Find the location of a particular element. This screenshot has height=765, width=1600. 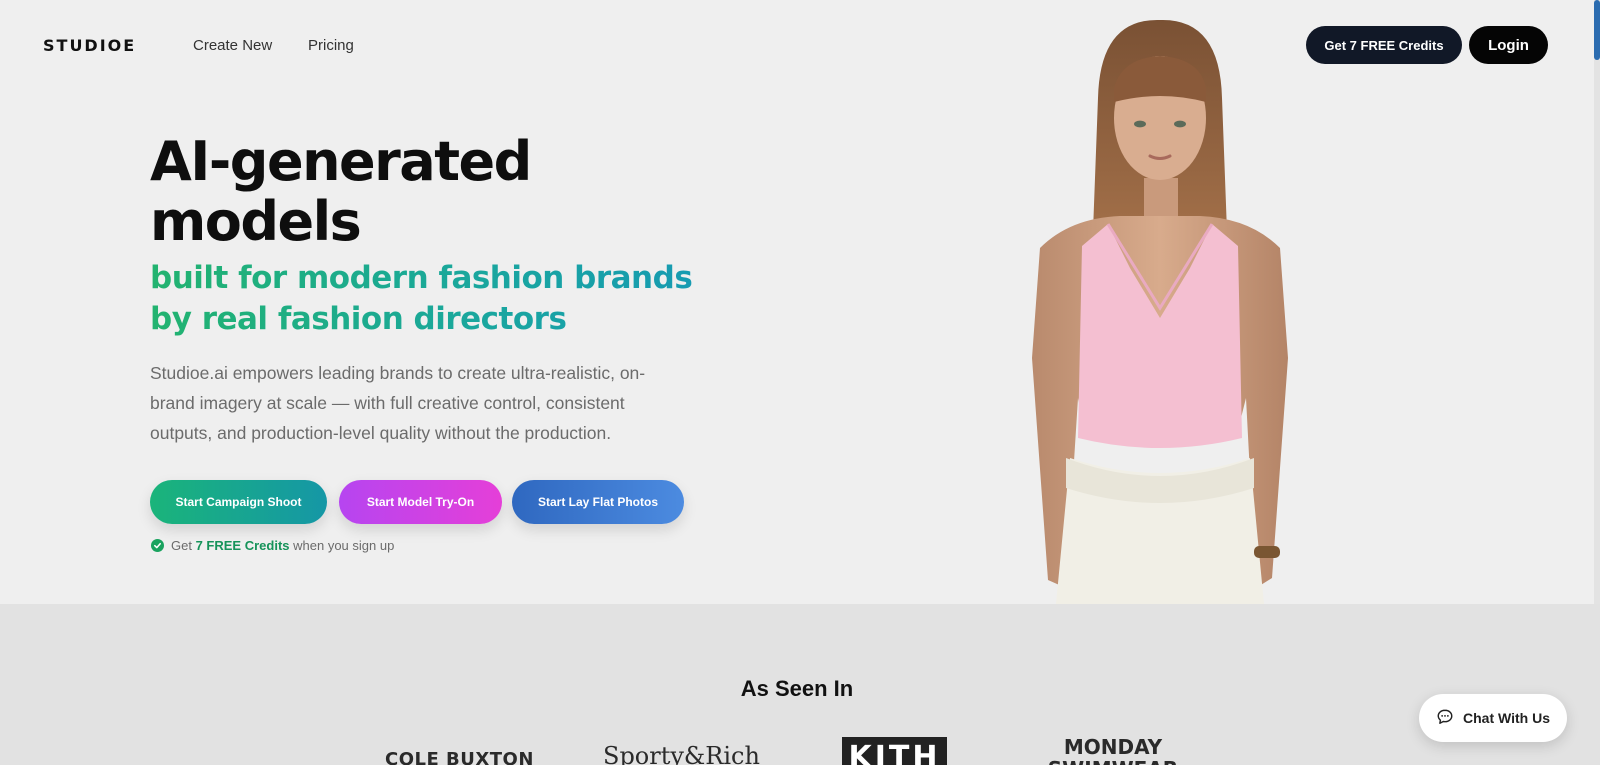

nav-link-pricing: Pricing is located at coordinates (331, 45).